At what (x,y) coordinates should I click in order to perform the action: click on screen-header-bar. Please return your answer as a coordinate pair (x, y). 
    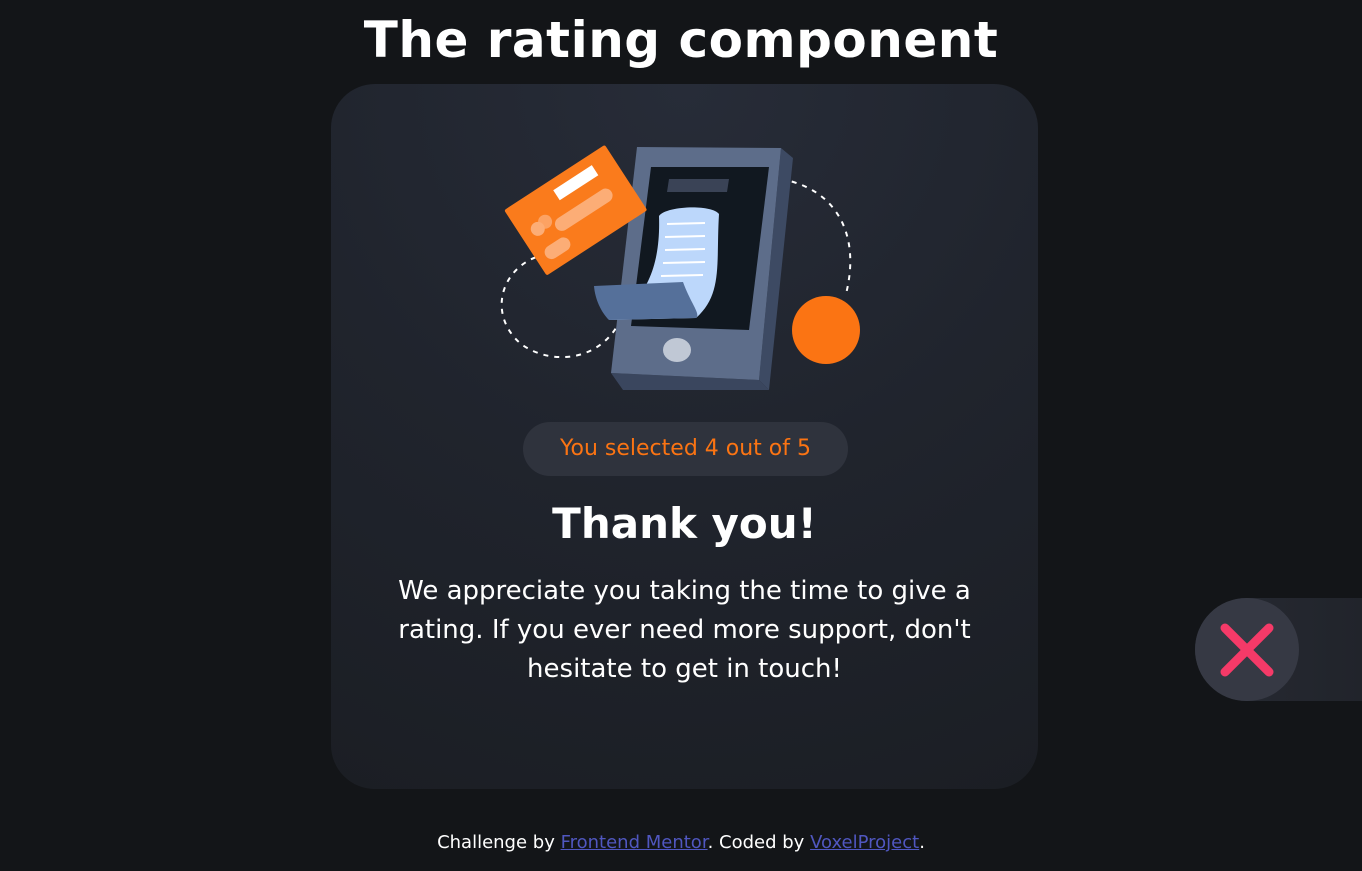
    Looking at the image, I should click on (698, 185).